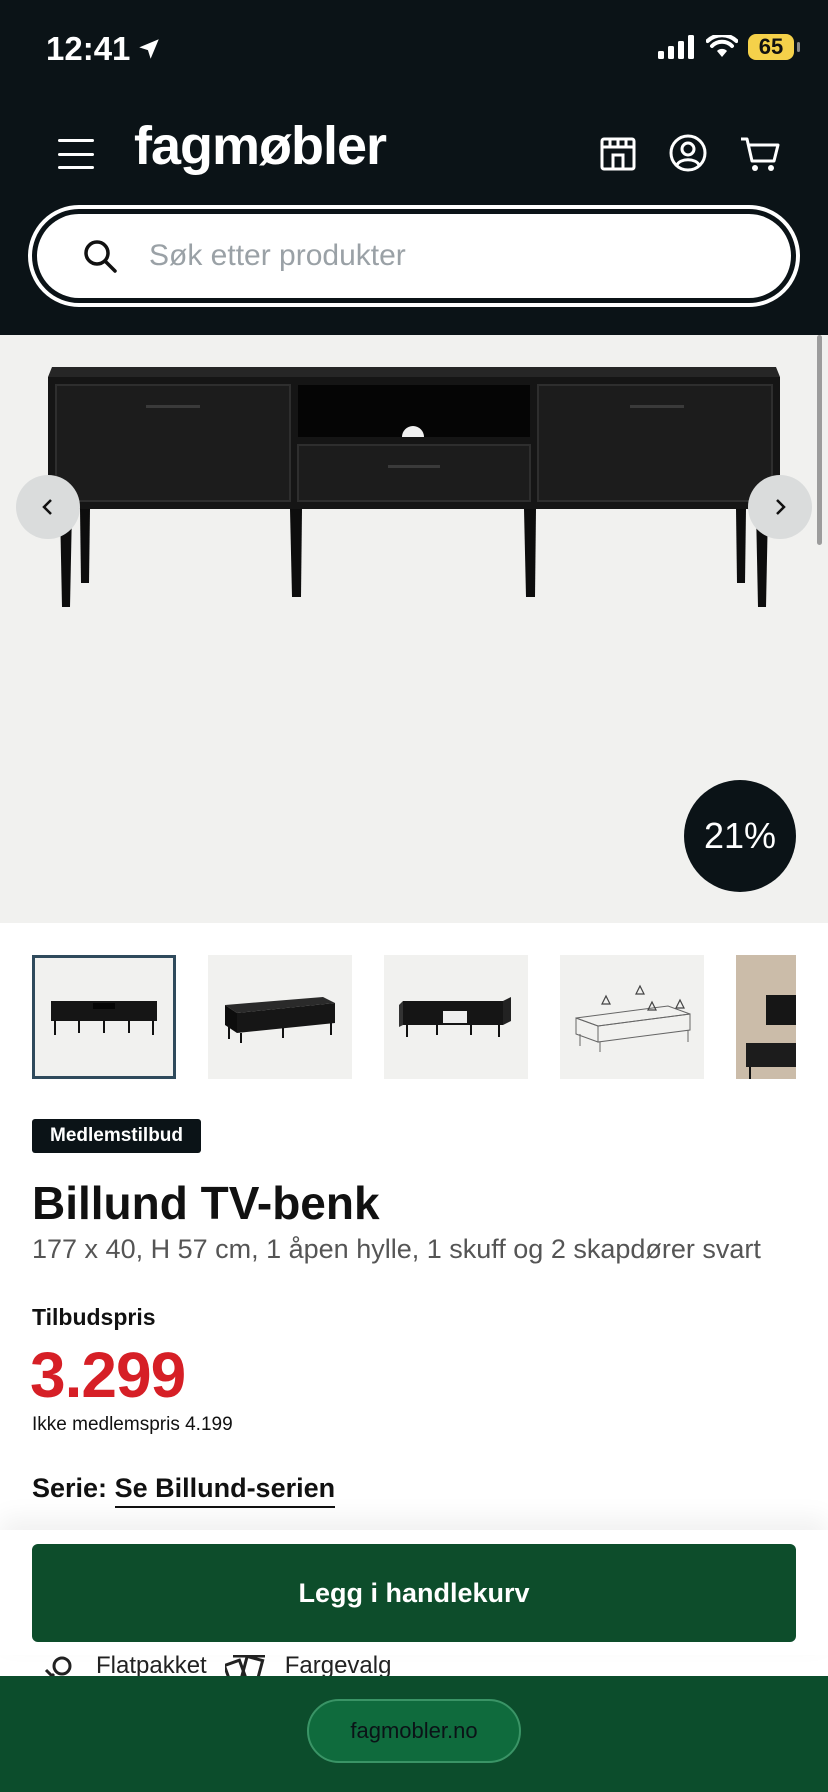  Describe the element at coordinates (132, 1424) in the screenshot. I see `non-member-price: Ikke medlemspris 4.199` at that location.